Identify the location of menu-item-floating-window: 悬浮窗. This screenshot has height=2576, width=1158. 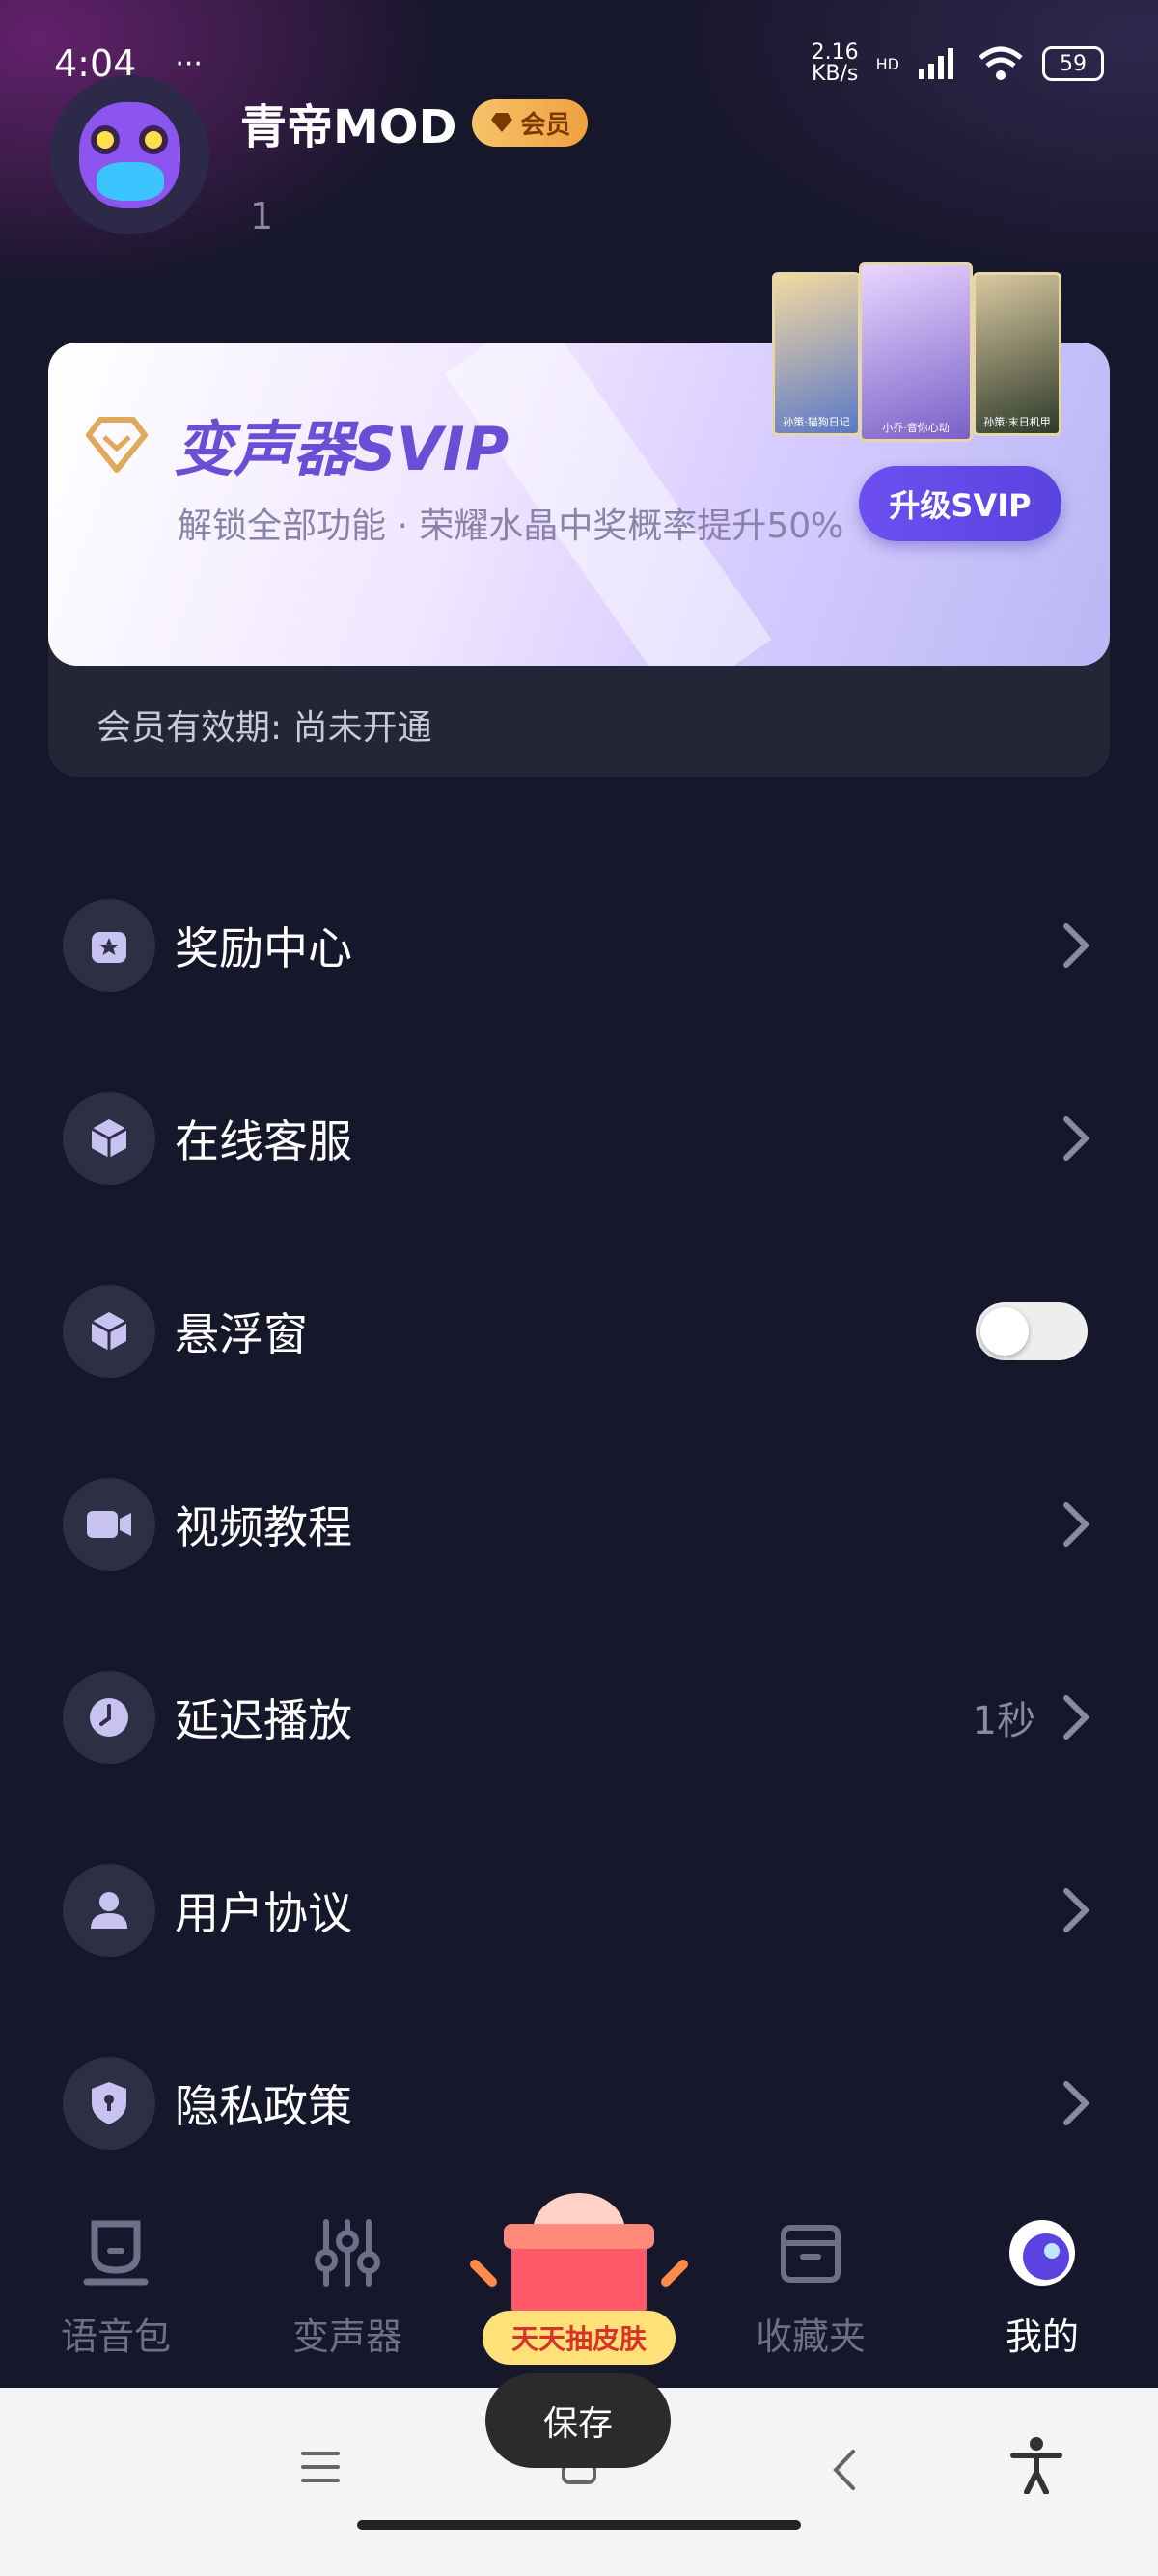
(579, 1331).